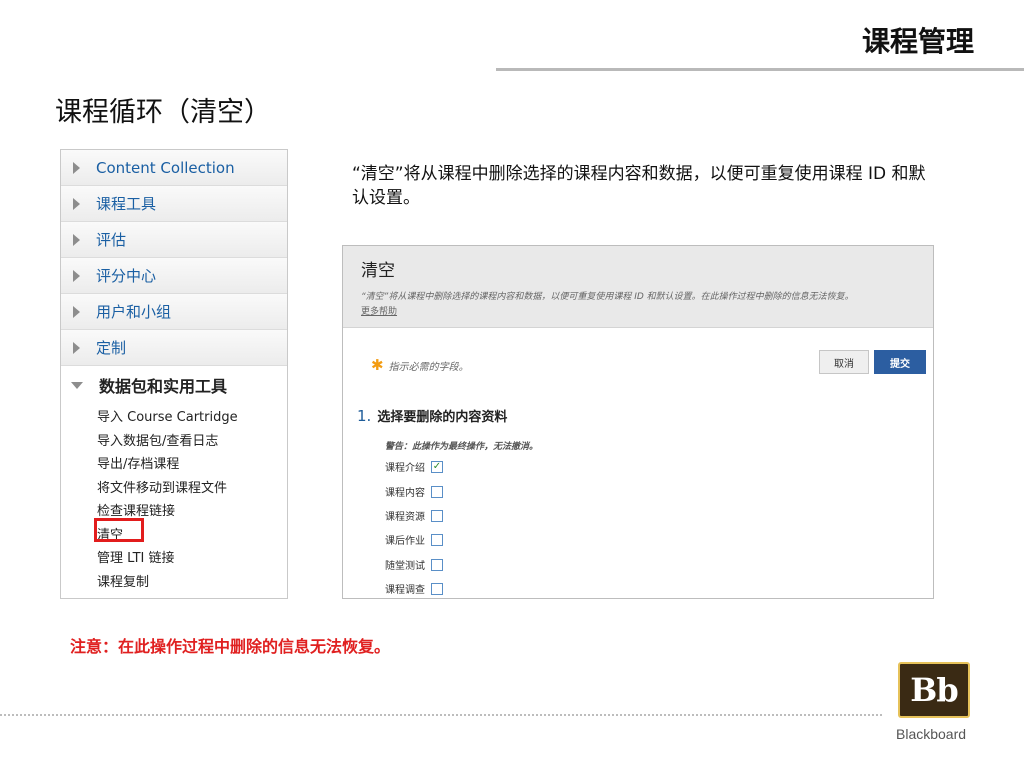  I want to click on menu-item-label: 课程工具, so click(126, 204).